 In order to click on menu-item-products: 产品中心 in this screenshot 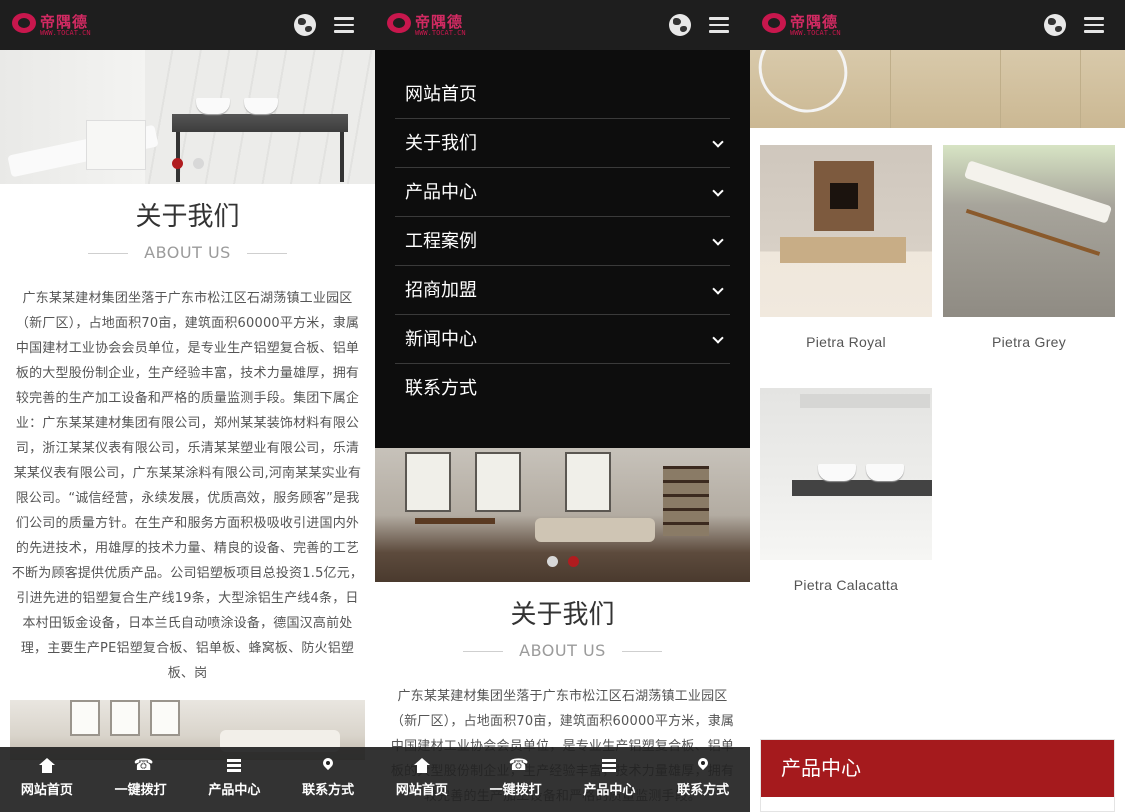, I will do `click(562, 192)`.